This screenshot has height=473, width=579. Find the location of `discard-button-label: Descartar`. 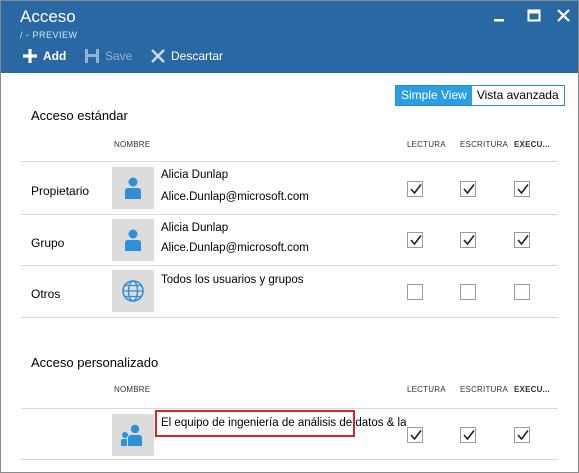

discard-button-label: Descartar is located at coordinates (197, 56).